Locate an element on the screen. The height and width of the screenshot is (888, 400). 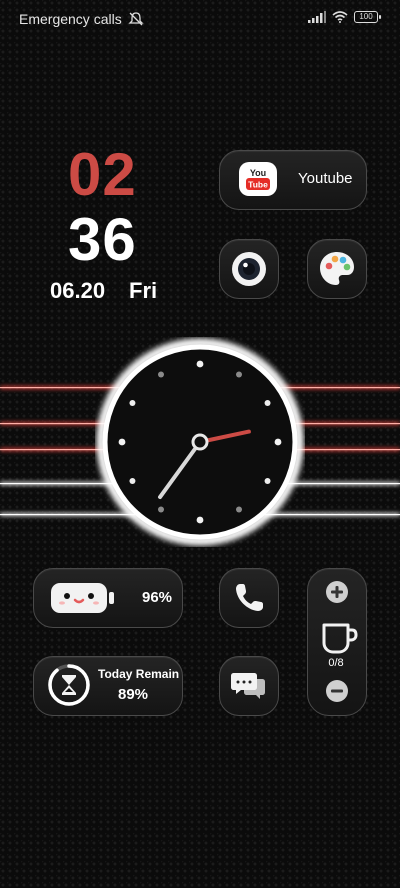
camera-app-button is located at coordinates (249, 269).